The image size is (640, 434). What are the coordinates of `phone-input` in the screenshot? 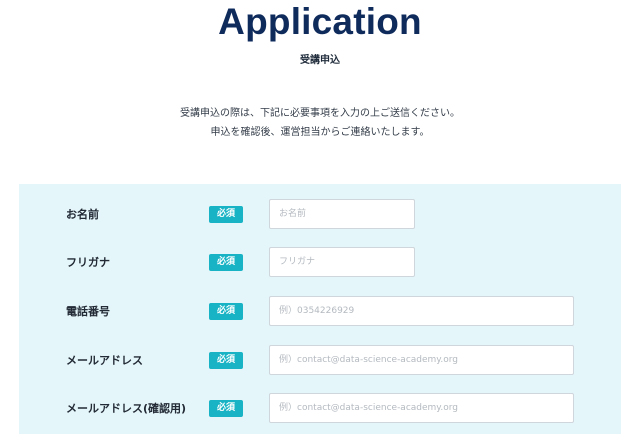 It's located at (421, 311).